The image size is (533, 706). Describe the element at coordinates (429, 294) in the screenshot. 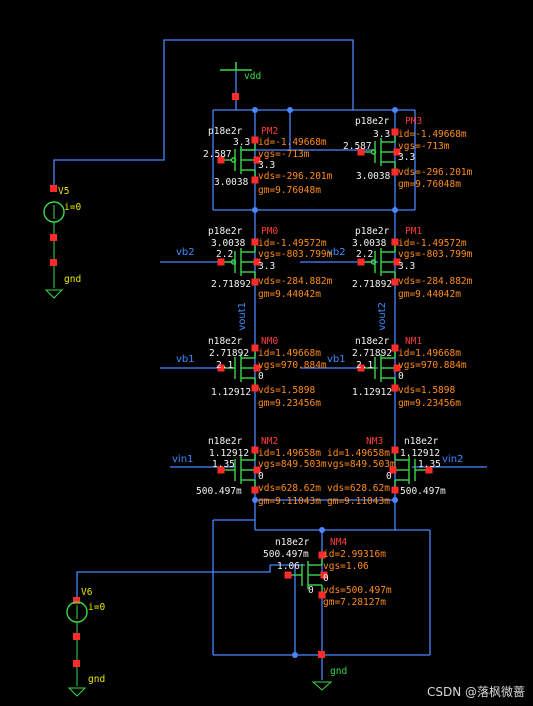

I see `pm1-gm: gm=9.44042m` at that location.